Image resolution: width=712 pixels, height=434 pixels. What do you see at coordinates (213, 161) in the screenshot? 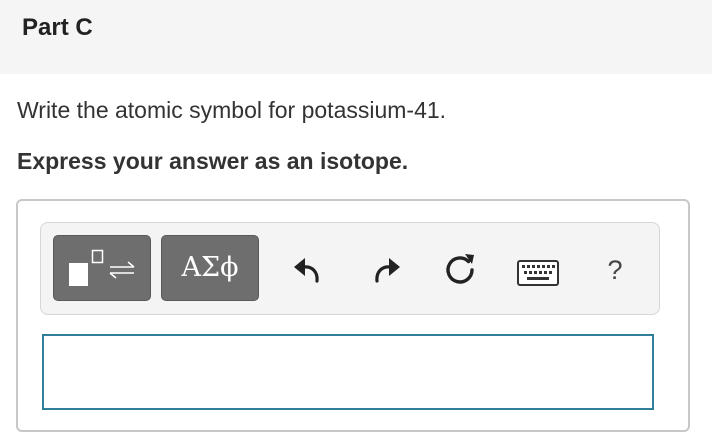
I see `answer-instruction: Express your answer as an isotope.` at bounding box center [213, 161].